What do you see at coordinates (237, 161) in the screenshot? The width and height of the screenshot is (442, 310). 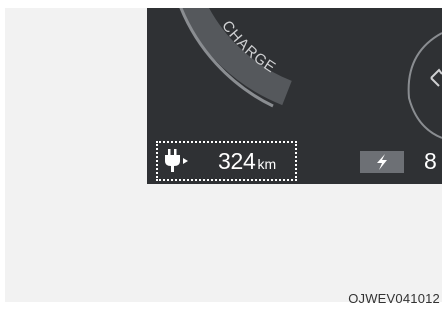 I see `range-value: 324` at bounding box center [237, 161].